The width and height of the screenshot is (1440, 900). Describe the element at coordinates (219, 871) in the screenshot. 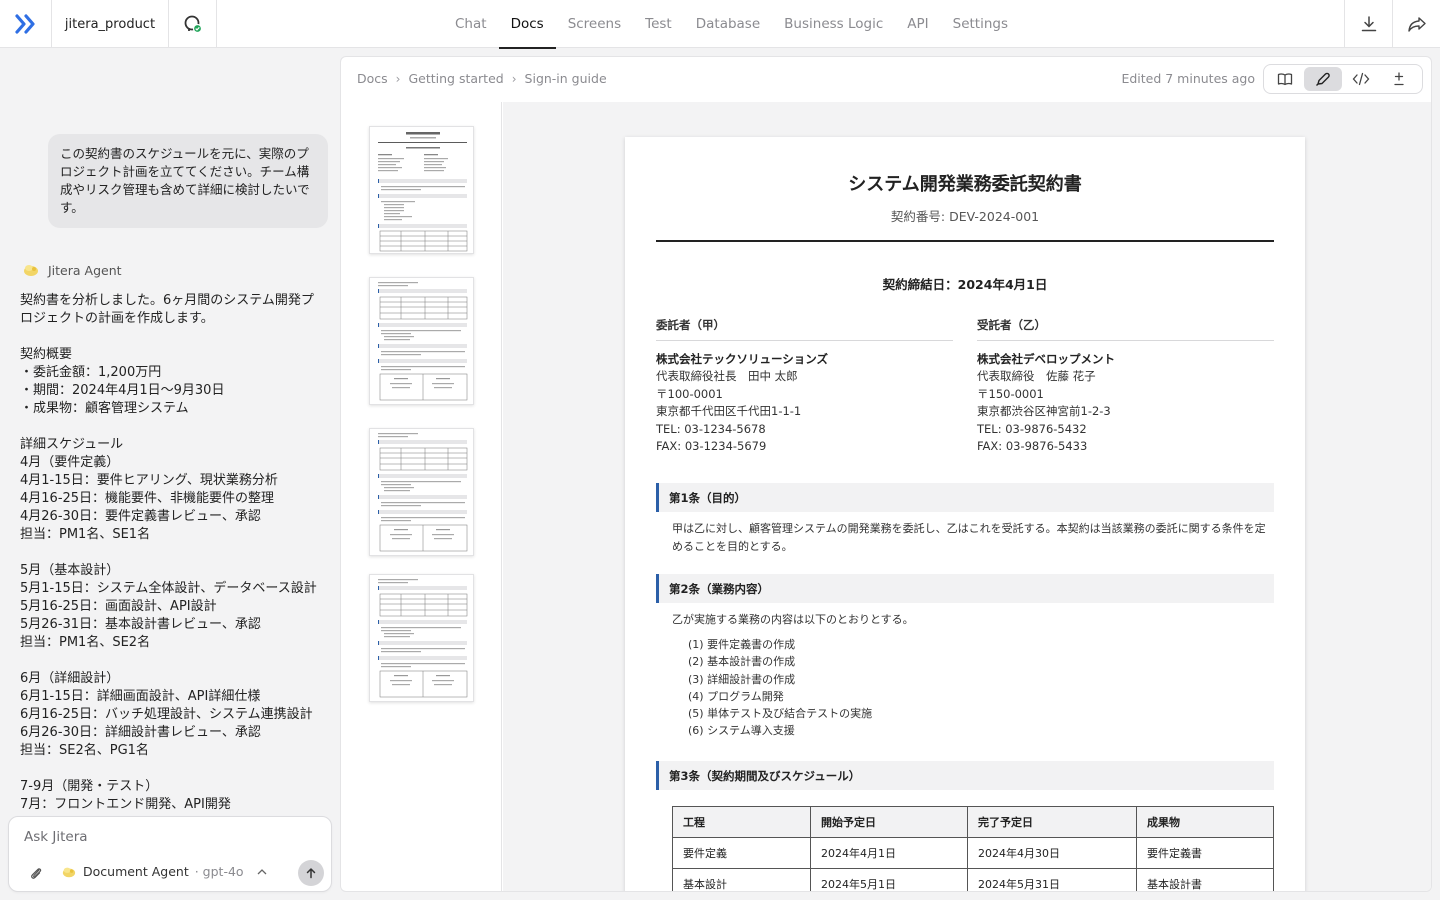

I see `model-label: · gpt-4o` at that location.